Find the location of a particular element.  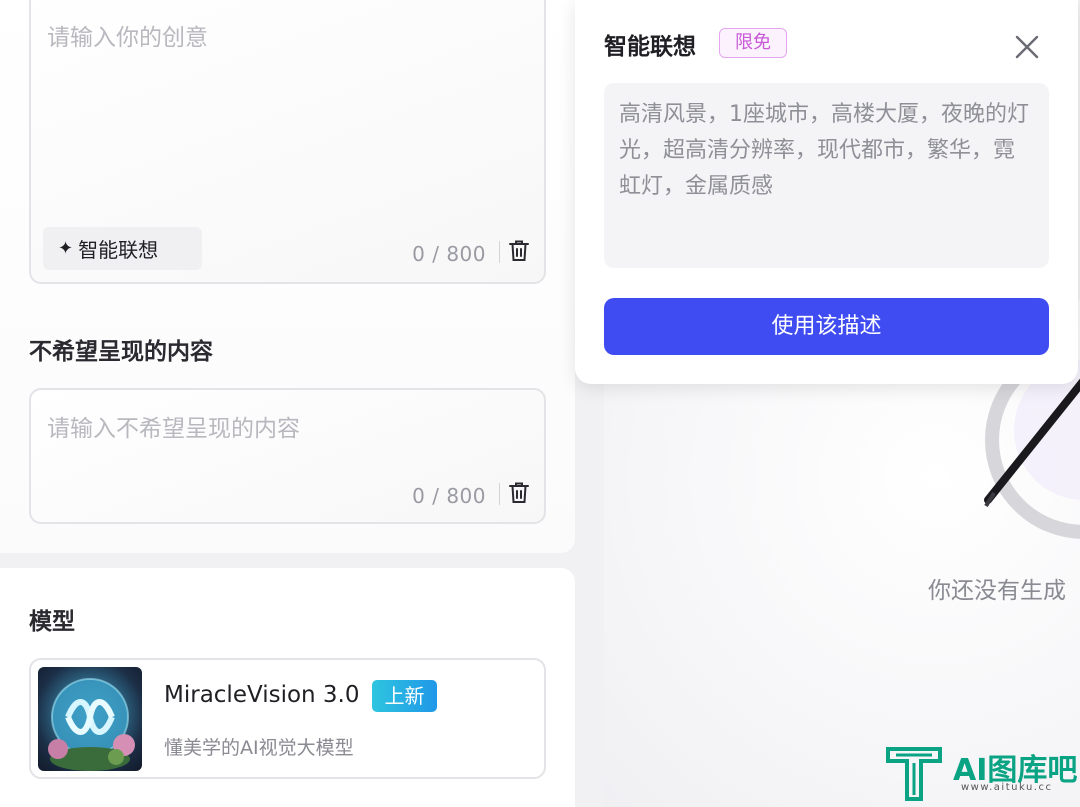

new-badge: 上新 is located at coordinates (404, 696).